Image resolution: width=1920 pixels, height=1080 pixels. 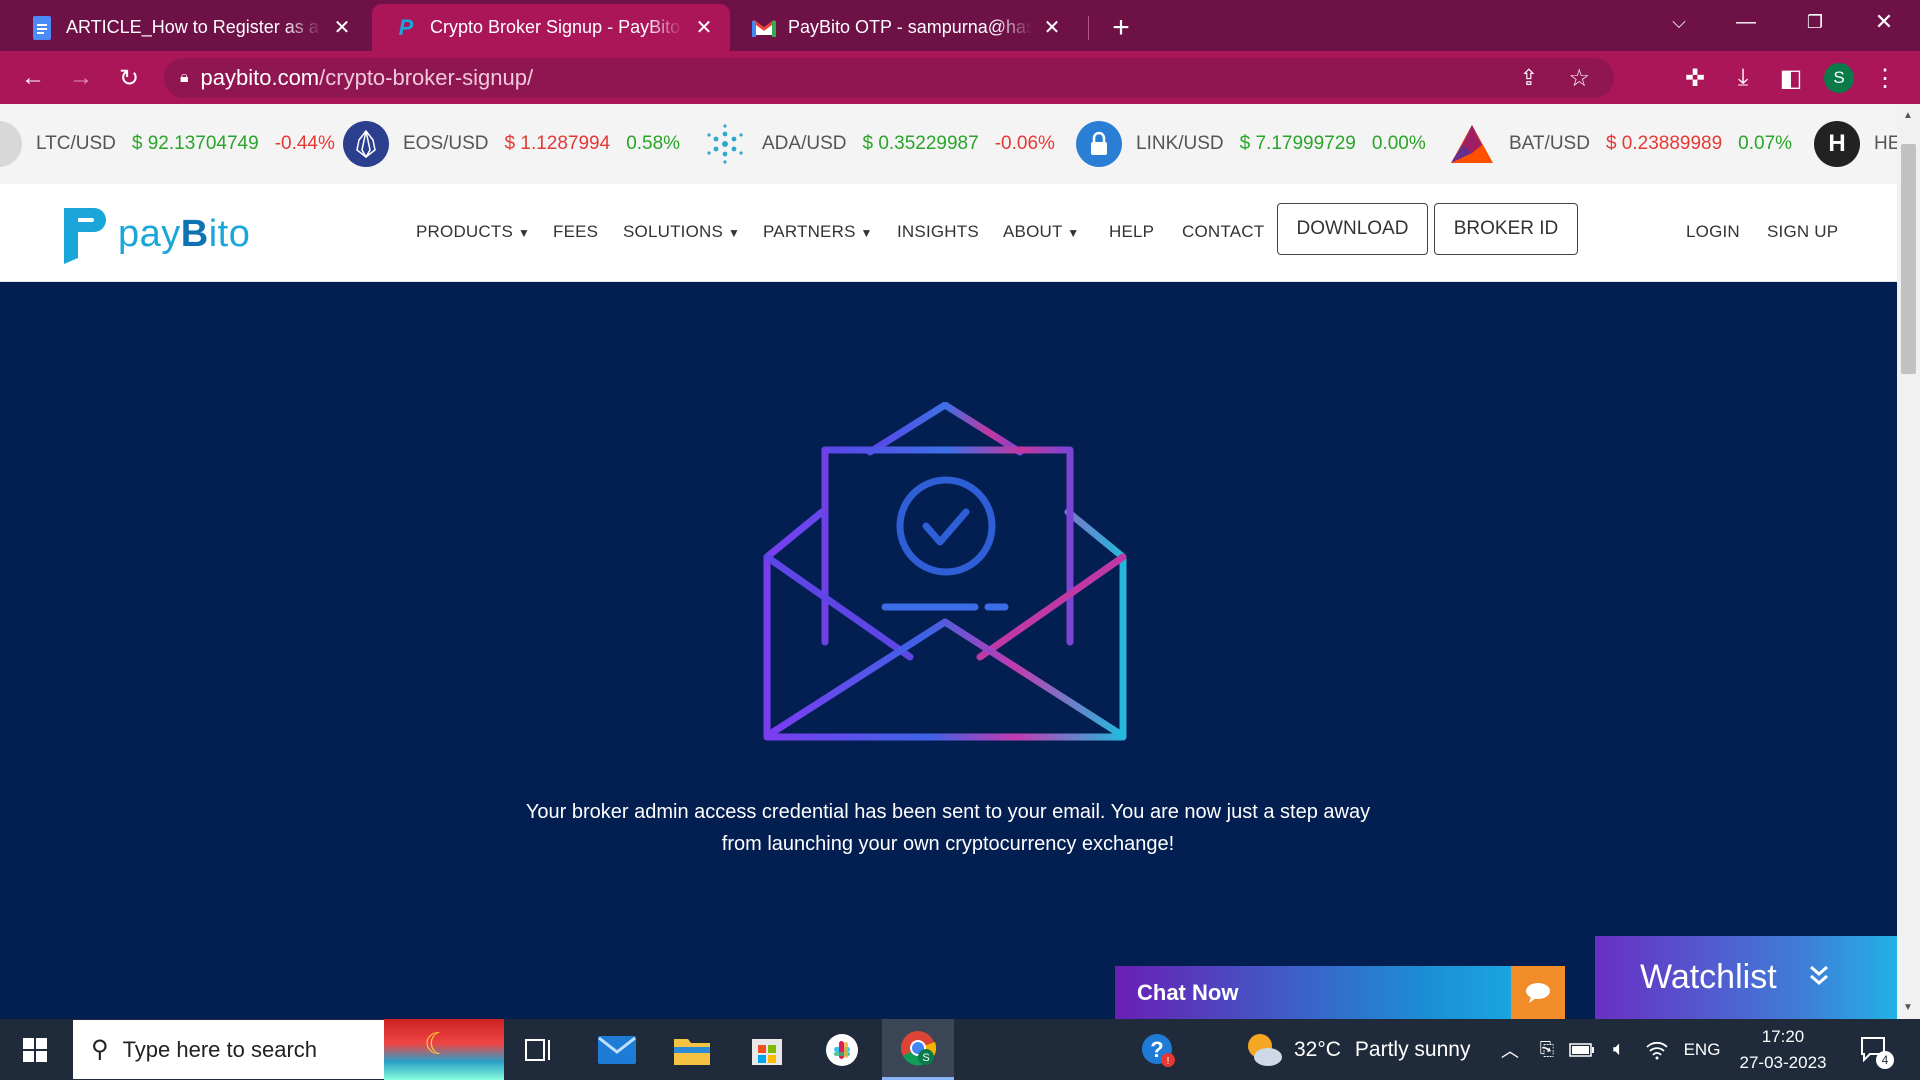 What do you see at coordinates (539, 1049) in the screenshot?
I see `task-view-icon` at bounding box center [539, 1049].